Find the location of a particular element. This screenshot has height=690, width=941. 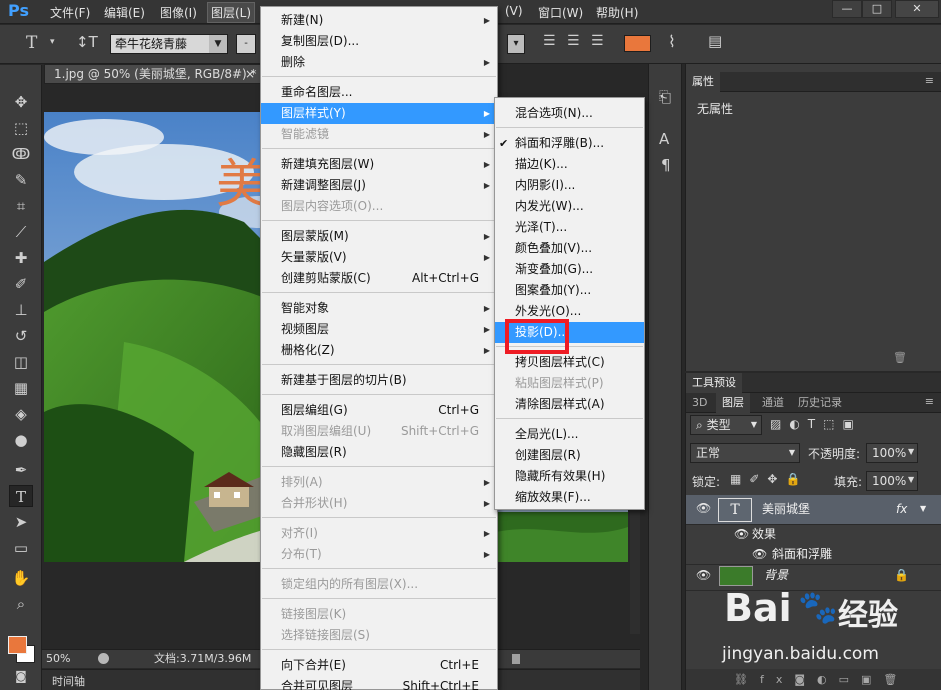

zoom-tool-icon: ⌕ is located at coordinates (21, 604).